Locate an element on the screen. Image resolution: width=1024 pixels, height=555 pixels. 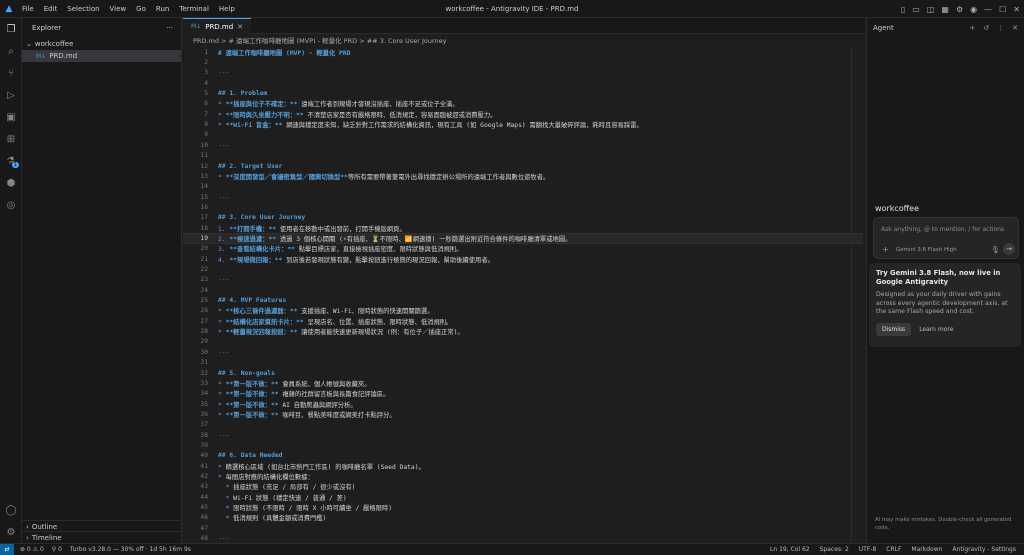
more-actions-icon: ··· is located at coordinates (169, 28).